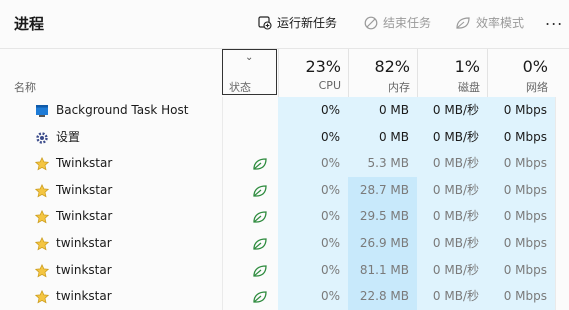  What do you see at coordinates (382, 163) in the screenshot?
I see `memory-cell: 5.3 MB` at bounding box center [382, 163].